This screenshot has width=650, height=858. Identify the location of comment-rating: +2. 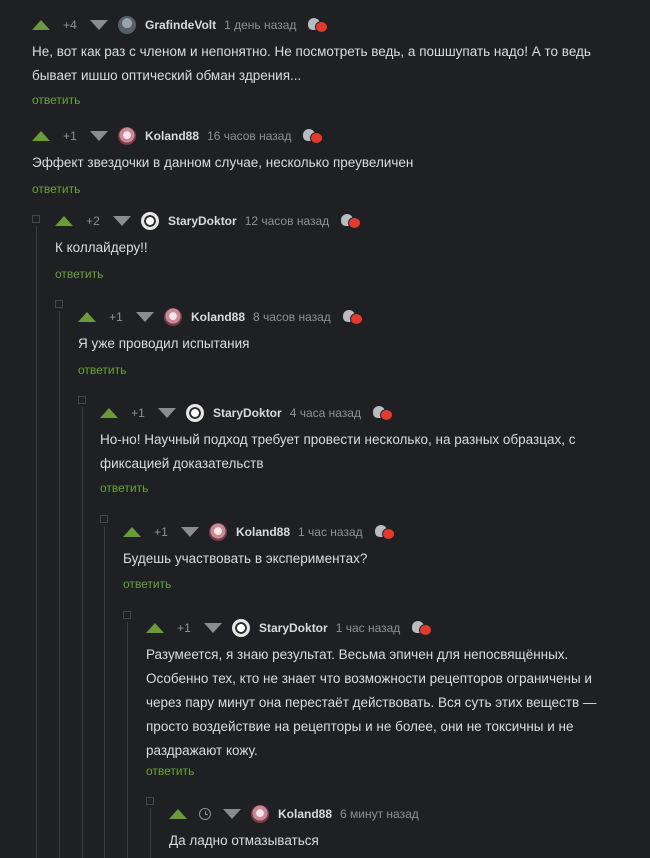
(93, 221).